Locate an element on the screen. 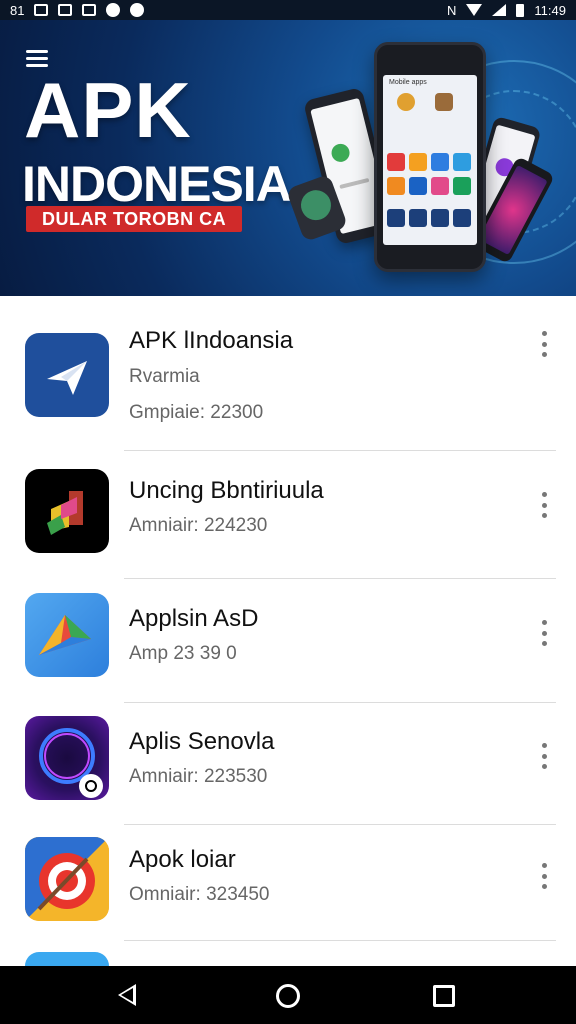  banner-tagline: DULAR TOROBN CA is located at coordinates (134, 219).